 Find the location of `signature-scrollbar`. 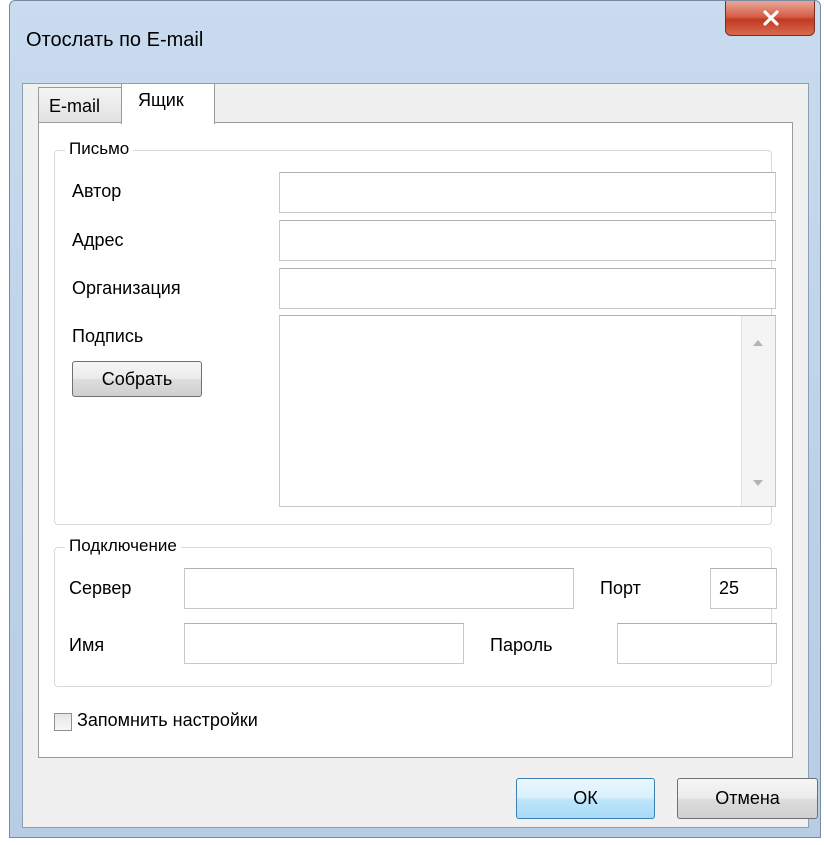

signature-scrollbar is located at coordinates (758, 411).